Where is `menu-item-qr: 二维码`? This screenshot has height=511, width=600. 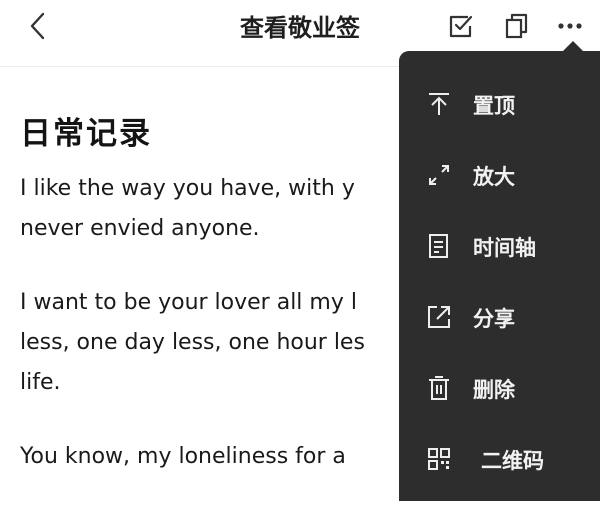
menu-item-qr: 二维码 is located at coordinates (499, 460).